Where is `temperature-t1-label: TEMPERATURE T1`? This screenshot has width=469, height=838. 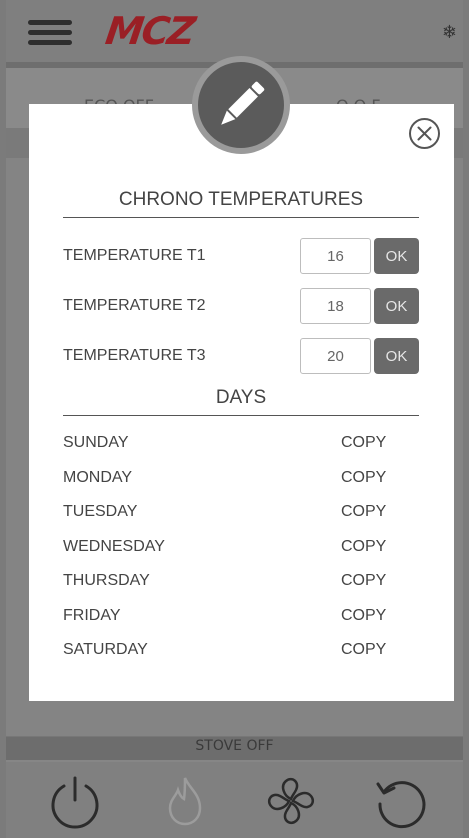
temperature-t1-label: TEMPERATURE T1 is located at coordinates (134, 255).